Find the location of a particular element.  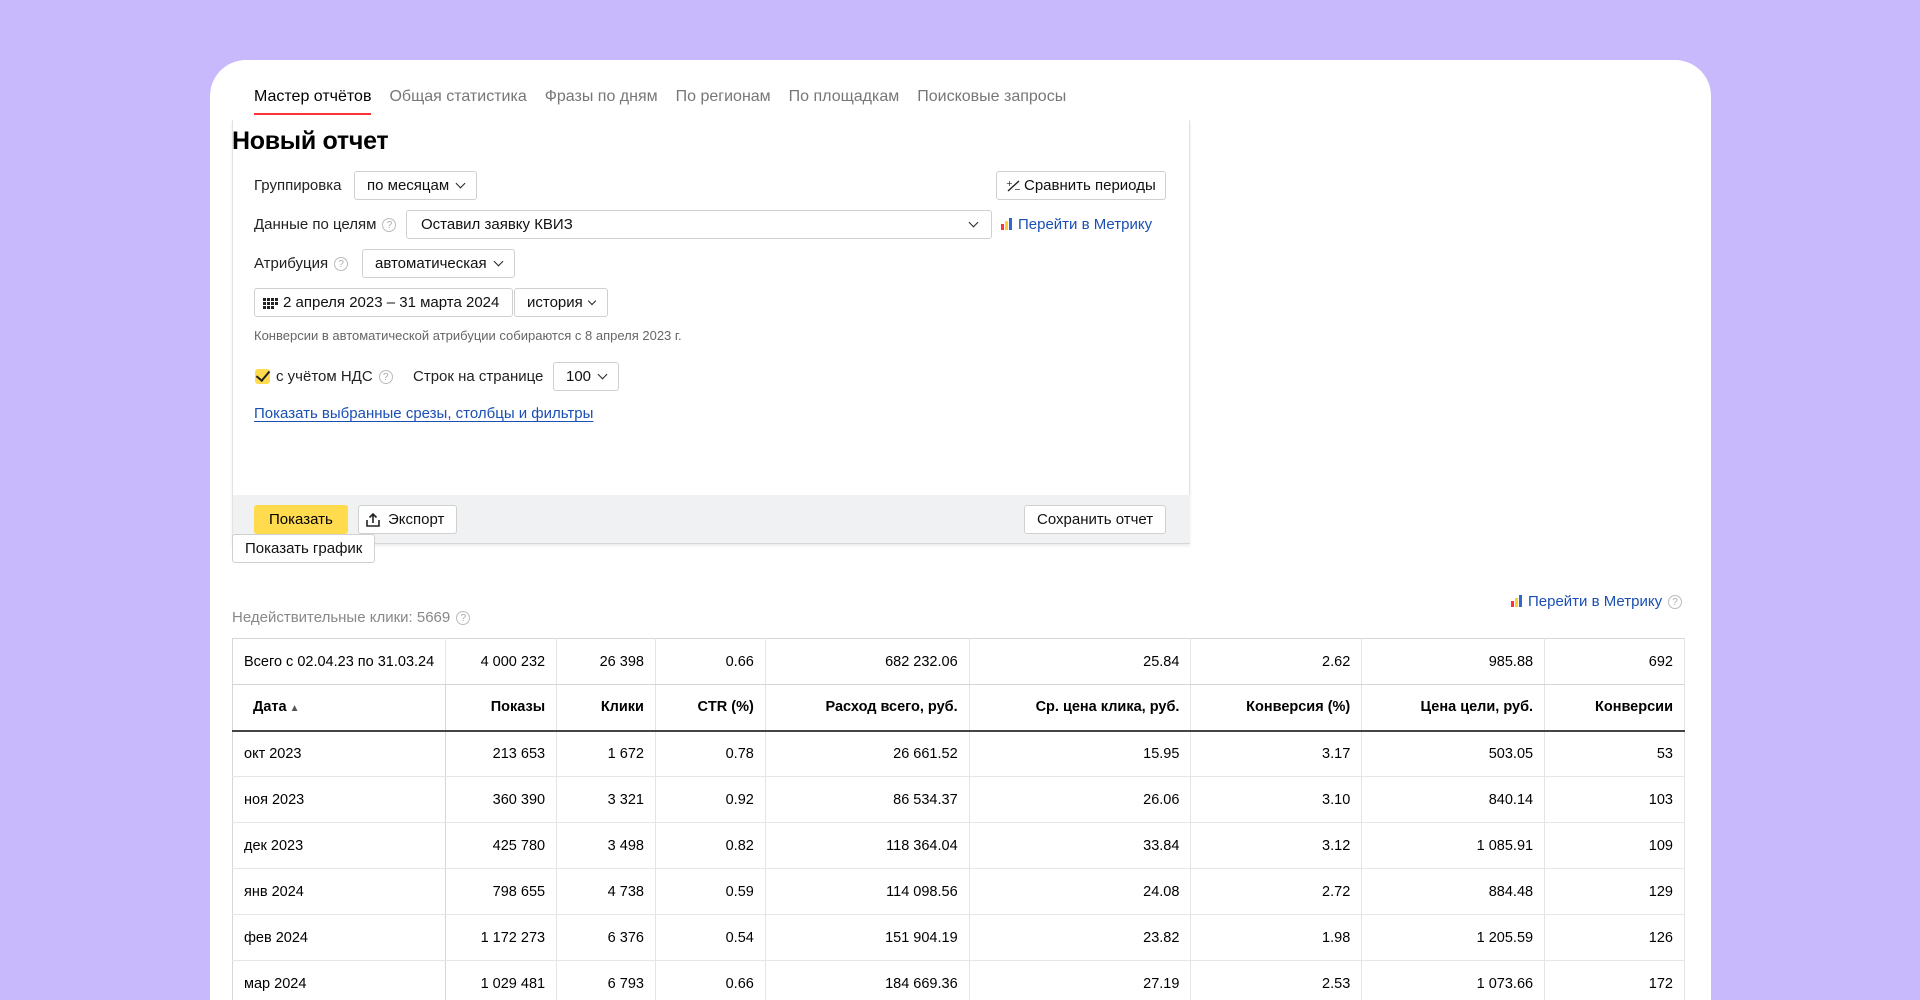

column-header-ctr: CTR (%) is located at coordinates (710, 708).